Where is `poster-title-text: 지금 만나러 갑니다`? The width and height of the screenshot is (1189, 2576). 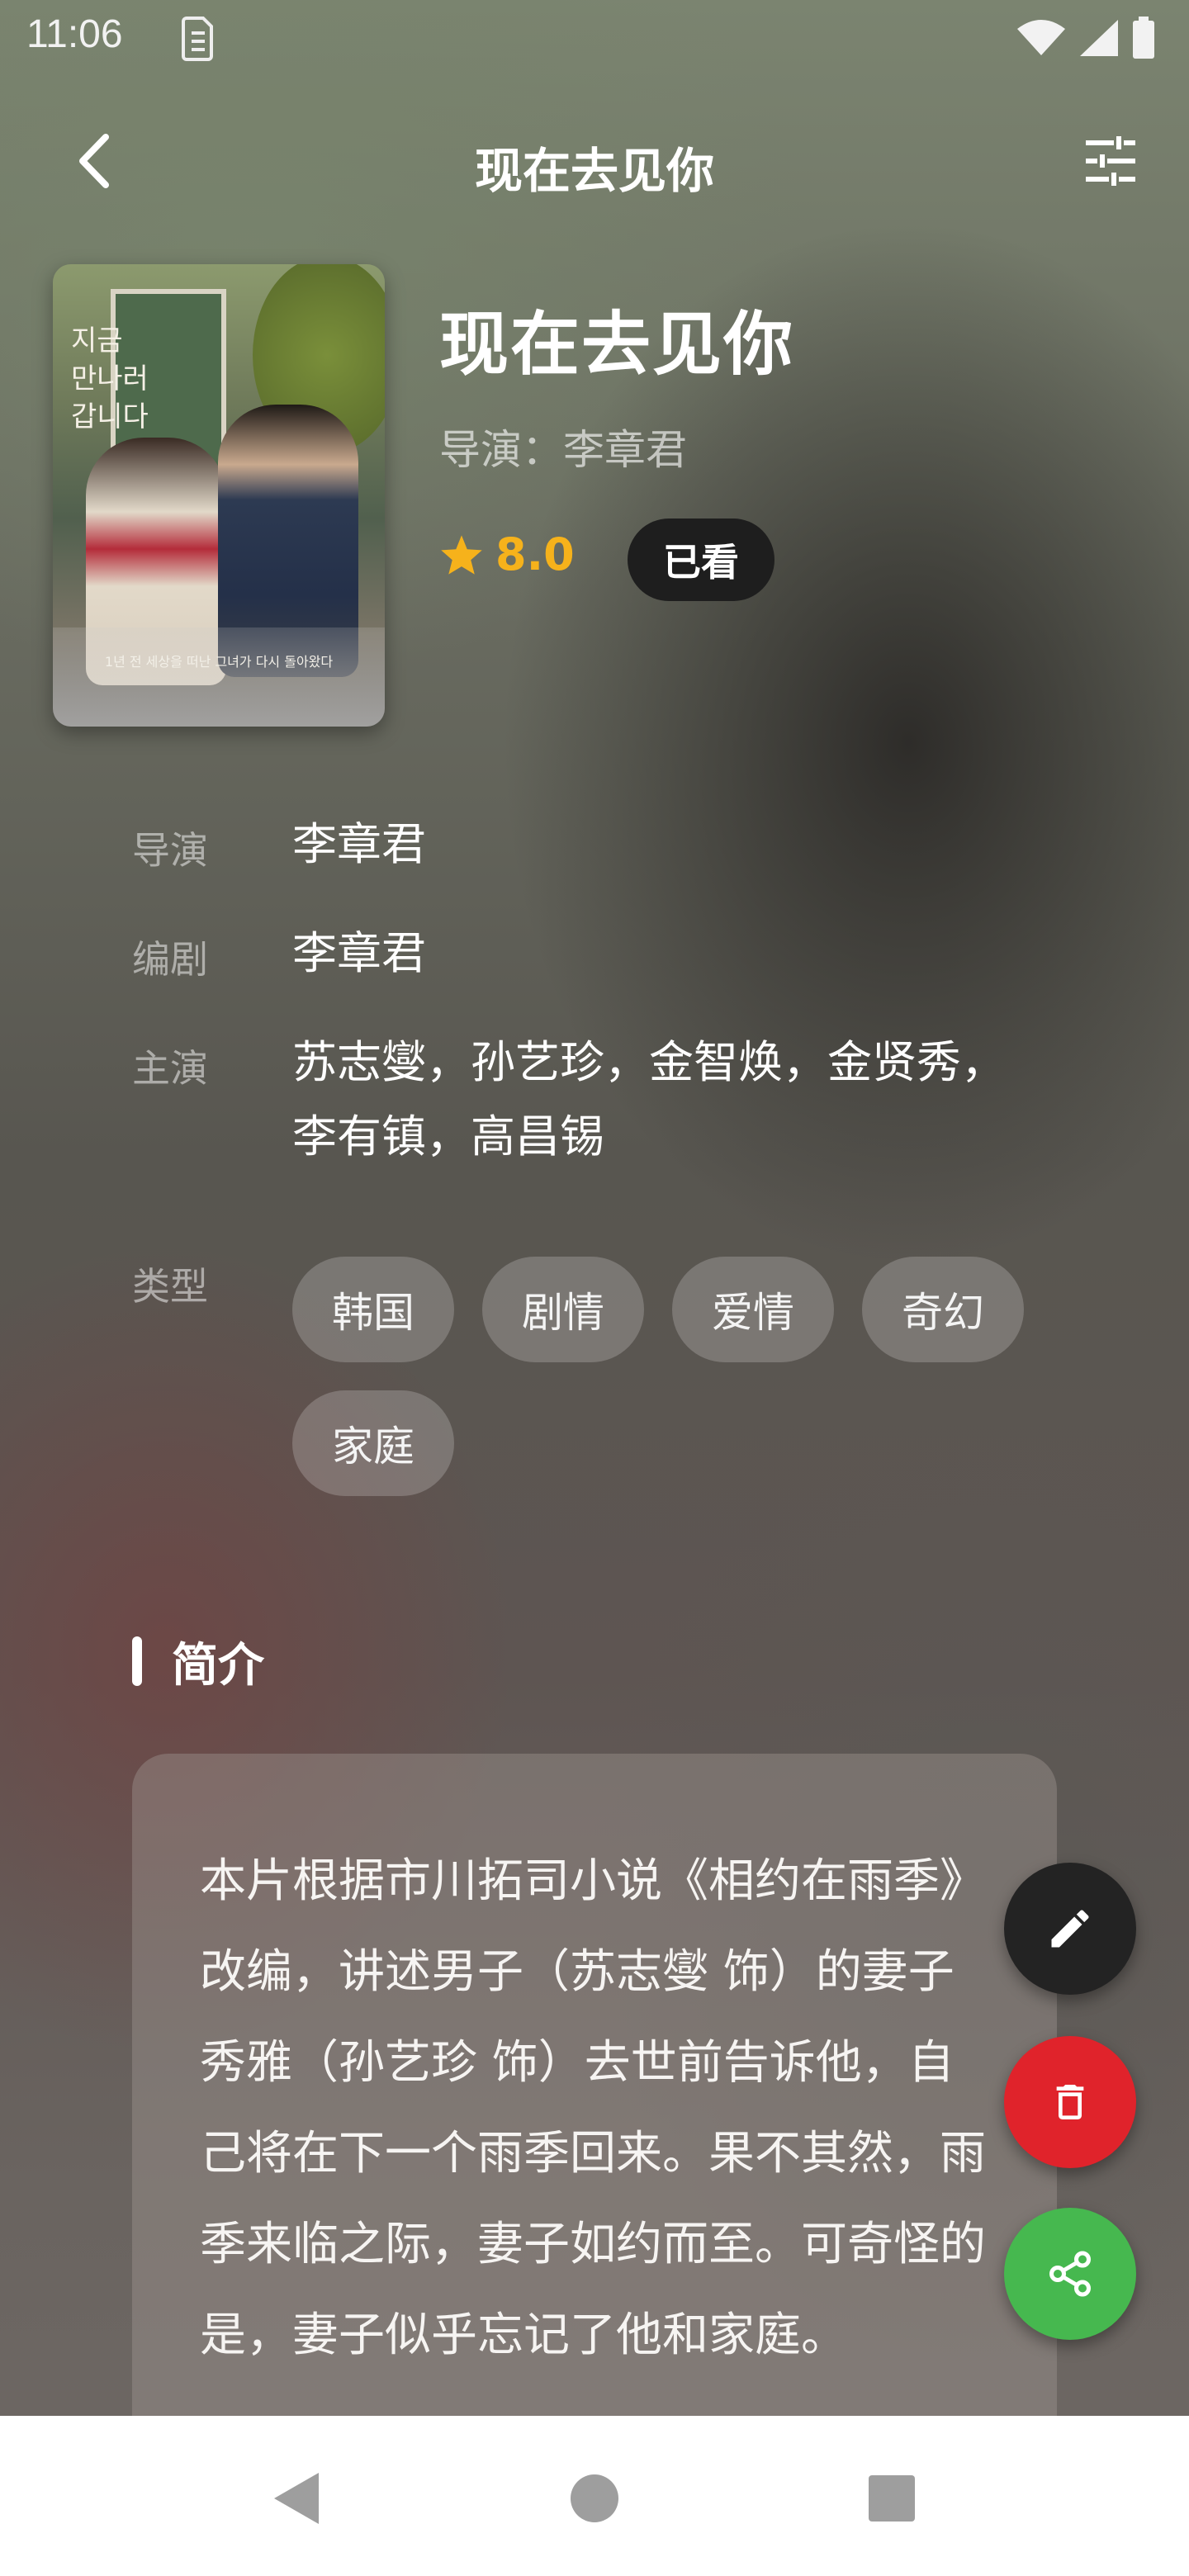 poster-title-text: 지금 만나러 갑니다 is located at coordinates (110, 378).